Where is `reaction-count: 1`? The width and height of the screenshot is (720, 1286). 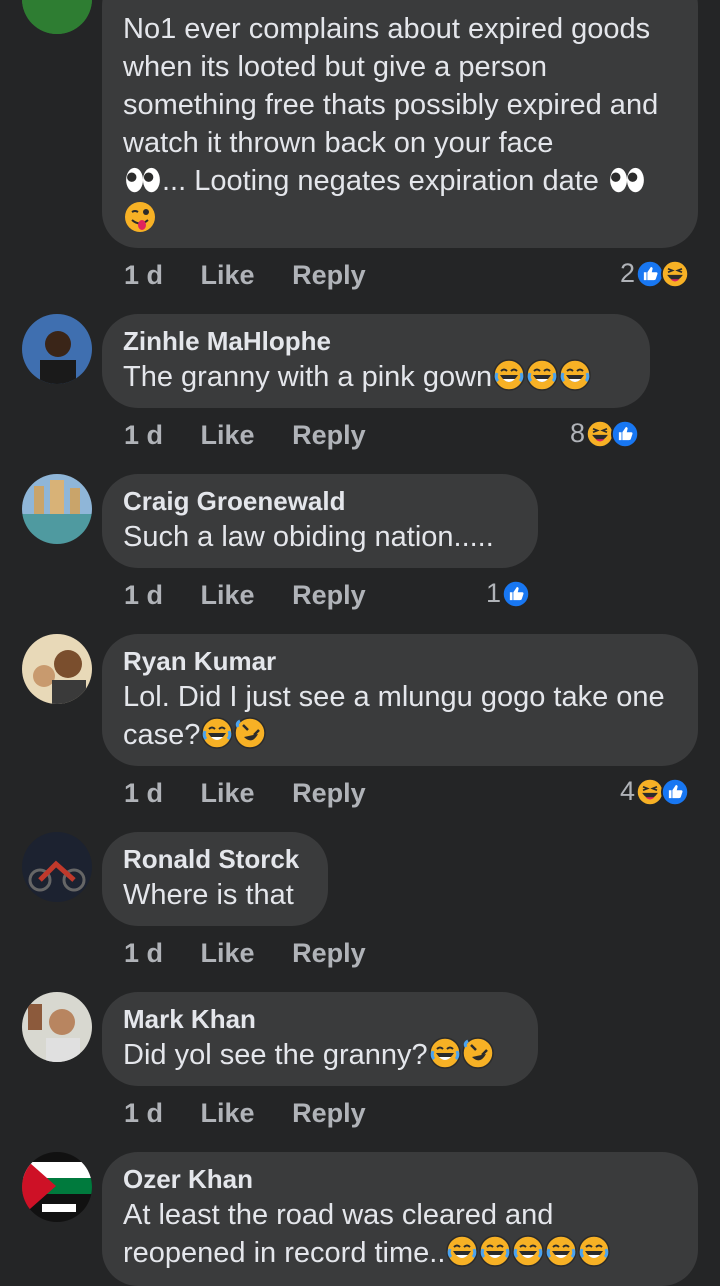 reaction-count: 1 is located at coordinates (494, 593).